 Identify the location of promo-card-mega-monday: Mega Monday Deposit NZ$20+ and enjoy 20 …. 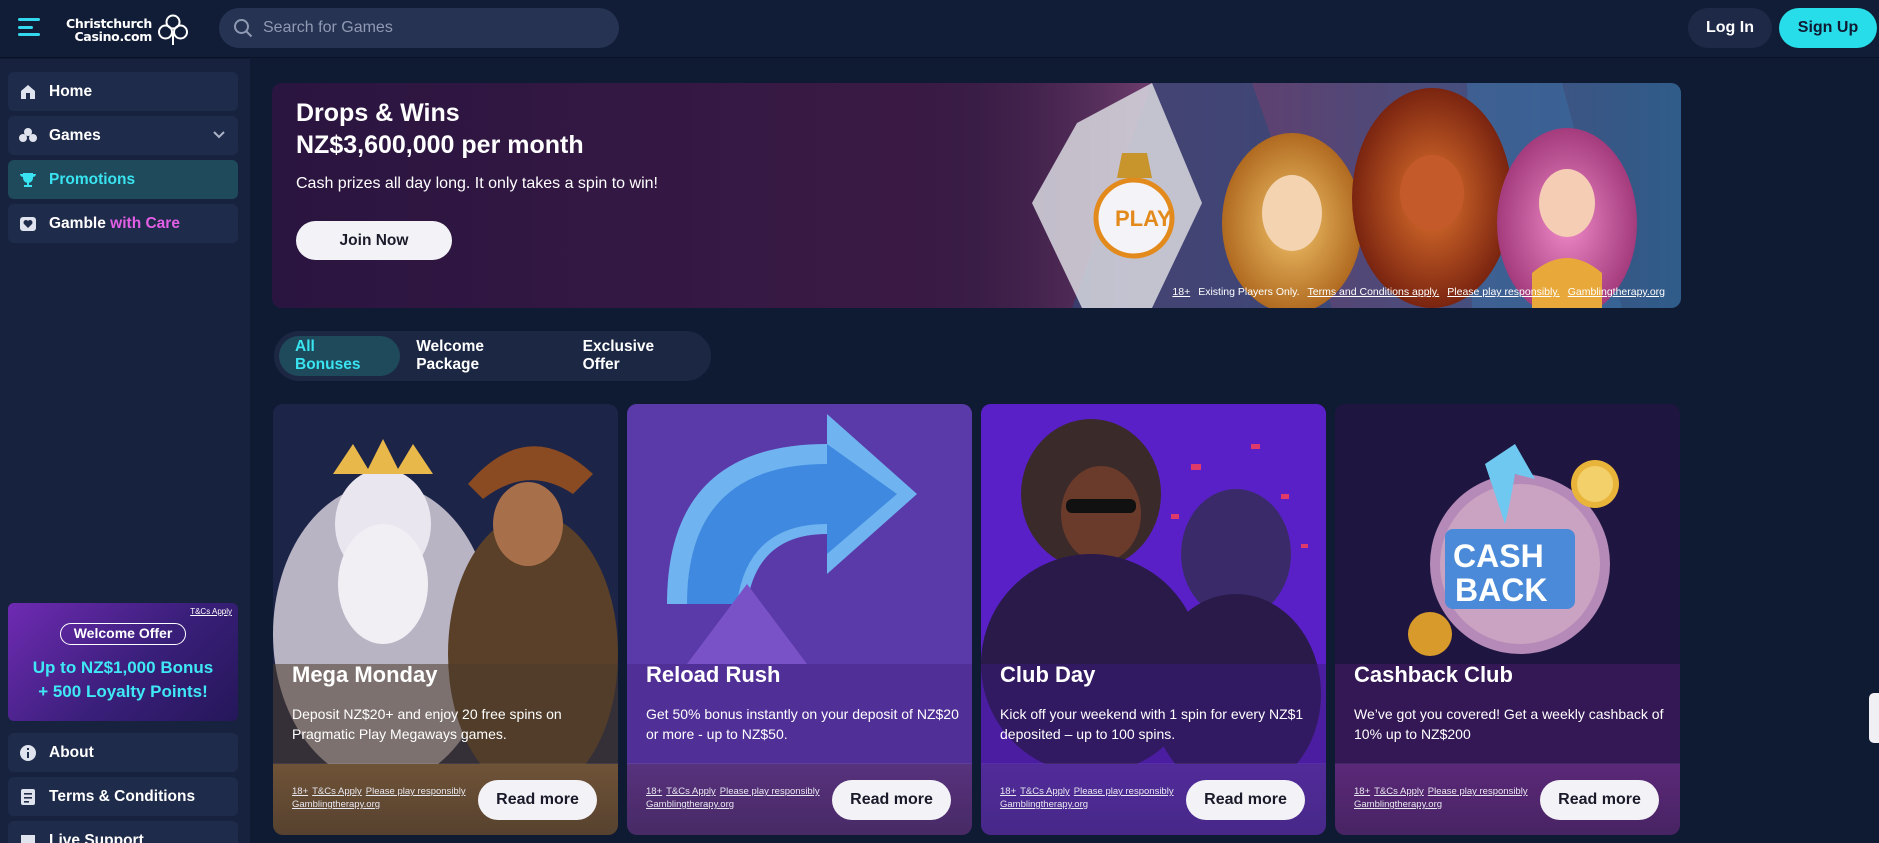
(445, 619).